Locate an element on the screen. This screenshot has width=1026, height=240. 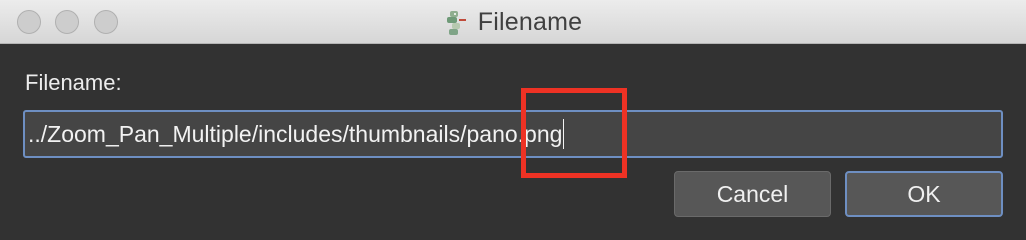
filename-label: Filename: is located at coordinates (73, 82).